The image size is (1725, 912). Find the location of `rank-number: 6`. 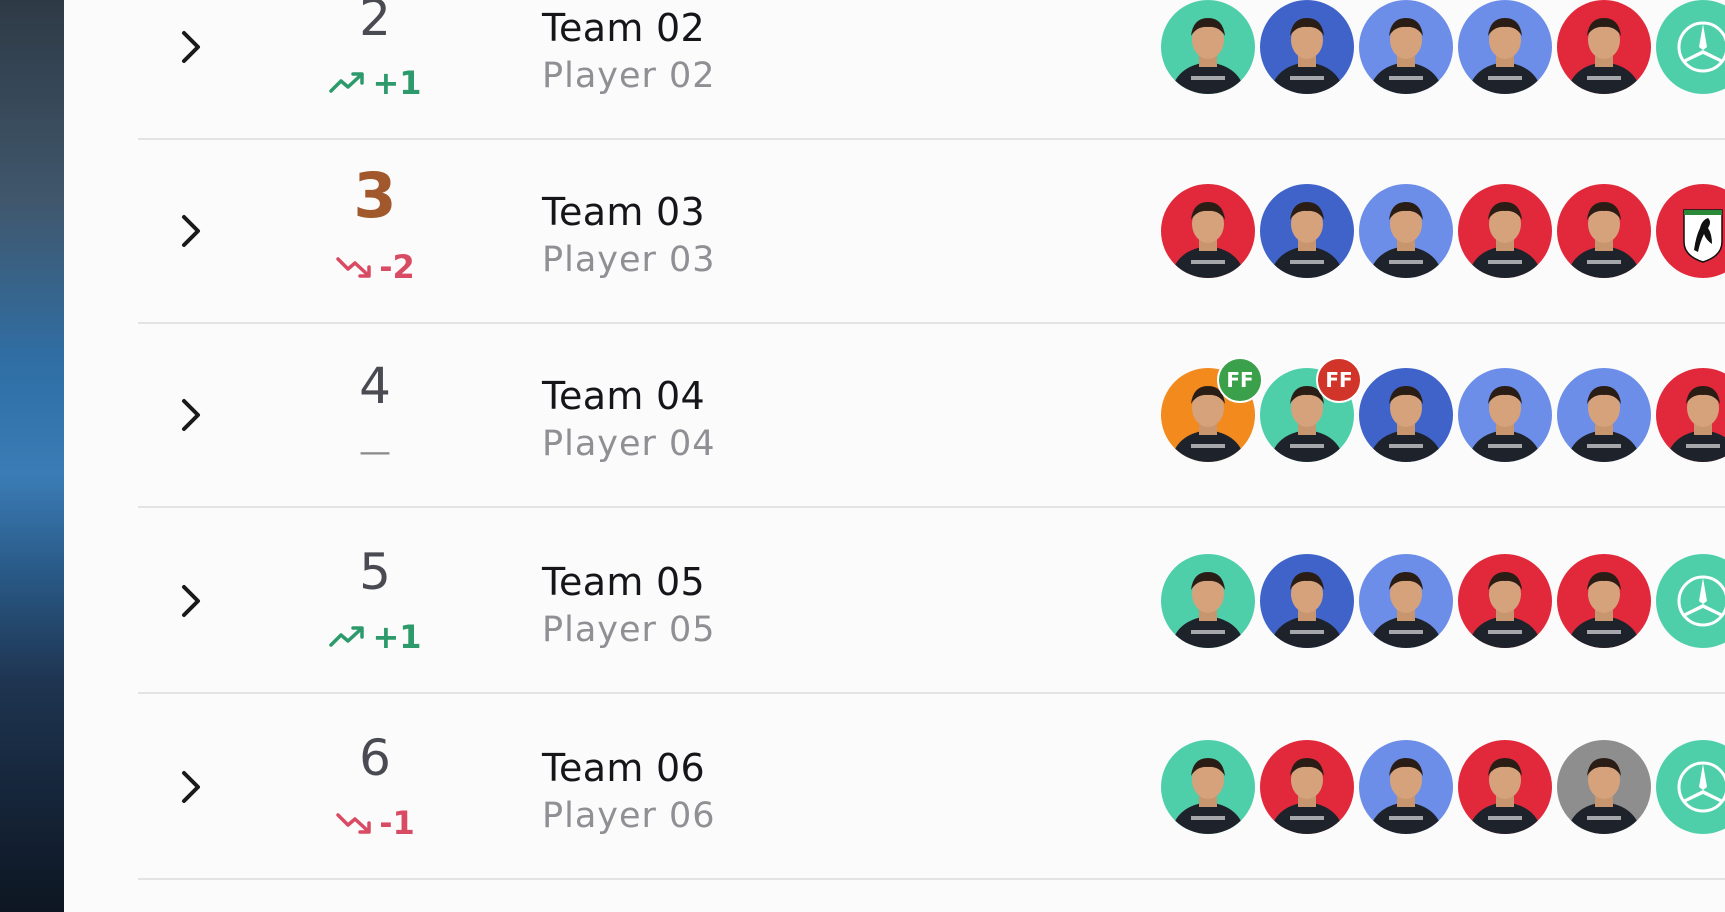

rank-number: 6 is located at coordinates (375, 758).